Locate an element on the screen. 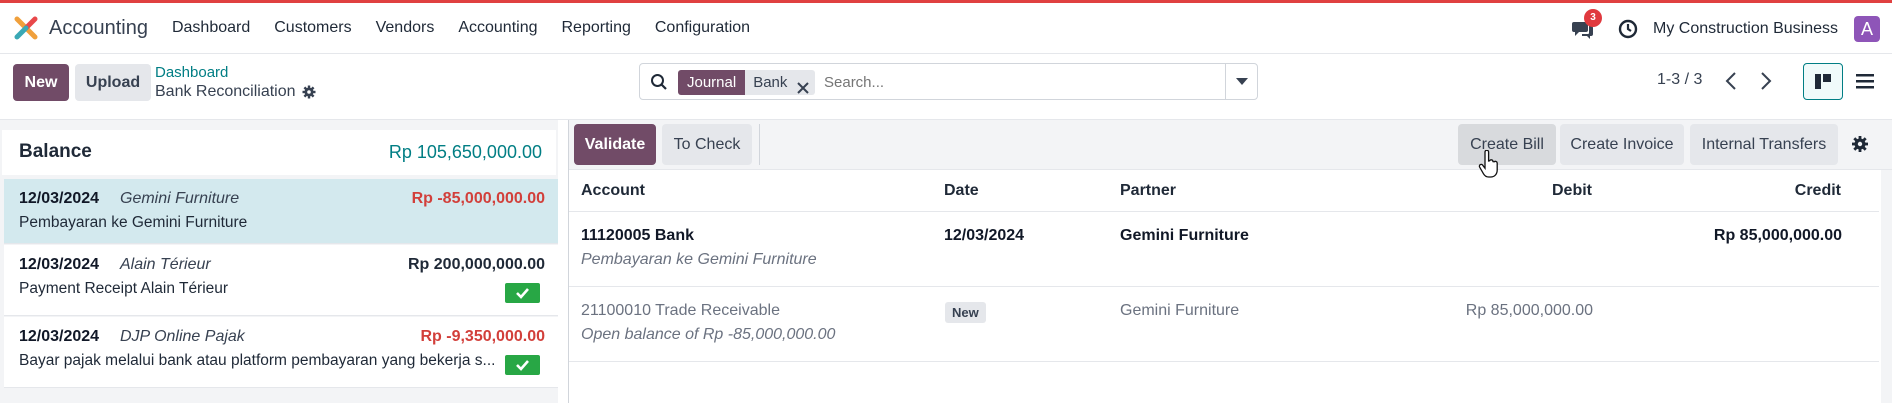 Image resolution: width=1892 pixels, height=403 pixels. statement-label: Payment Receipt Alain Térieur is located at coordinates (124, 288).